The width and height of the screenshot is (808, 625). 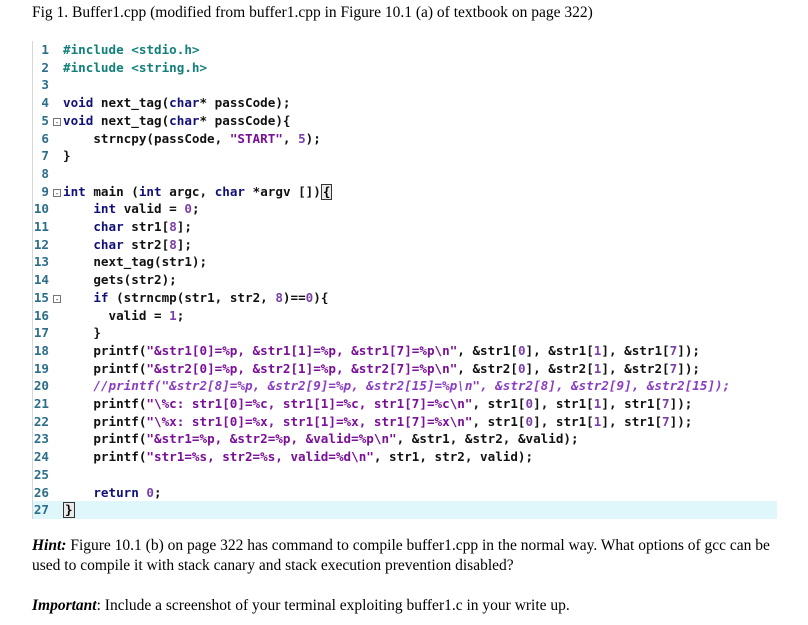 I want to click on line-number: 5, so click(x=45, y=120).